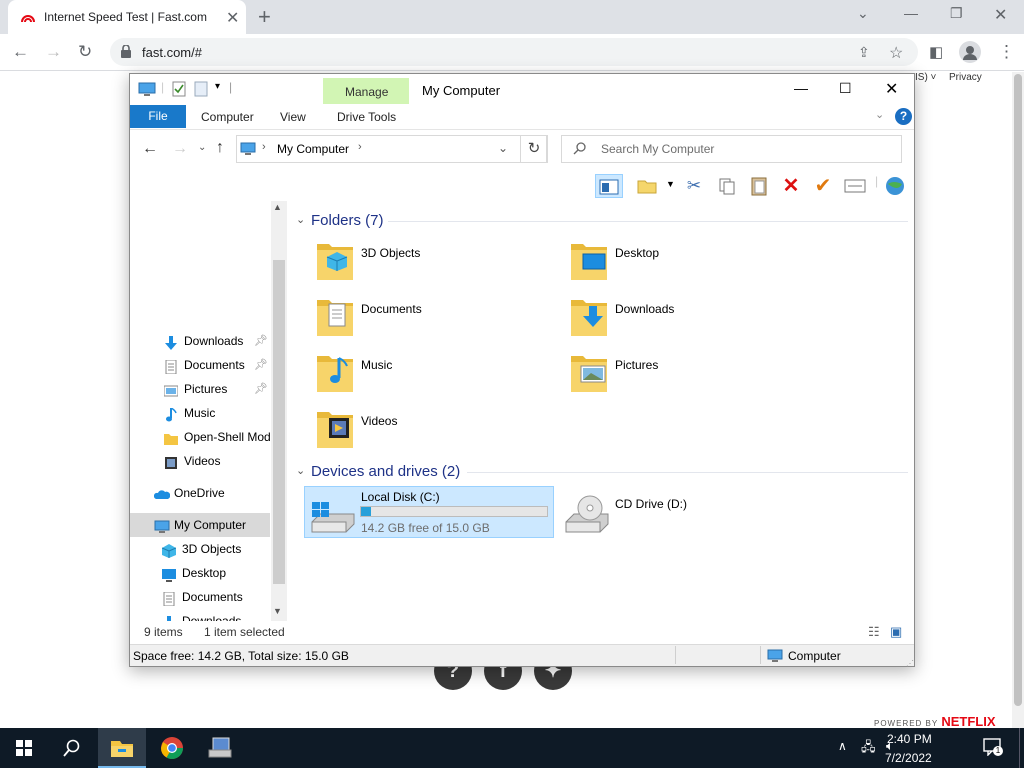 The image size is (1024, 774). Describe the element at coordinates (863, 13) in the screenshot. I see `tab-search-icon: ⌄` at that location.